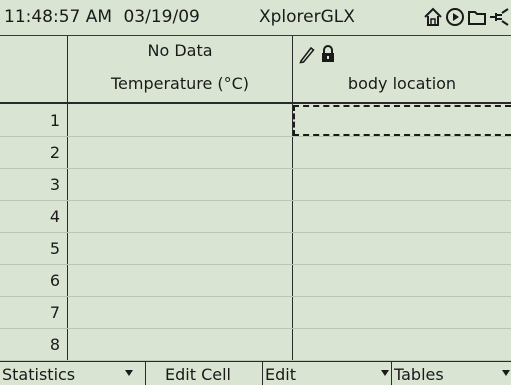 This screenshot has height=385, width=511. I want to click on pencil-icon, so click(307, 56).